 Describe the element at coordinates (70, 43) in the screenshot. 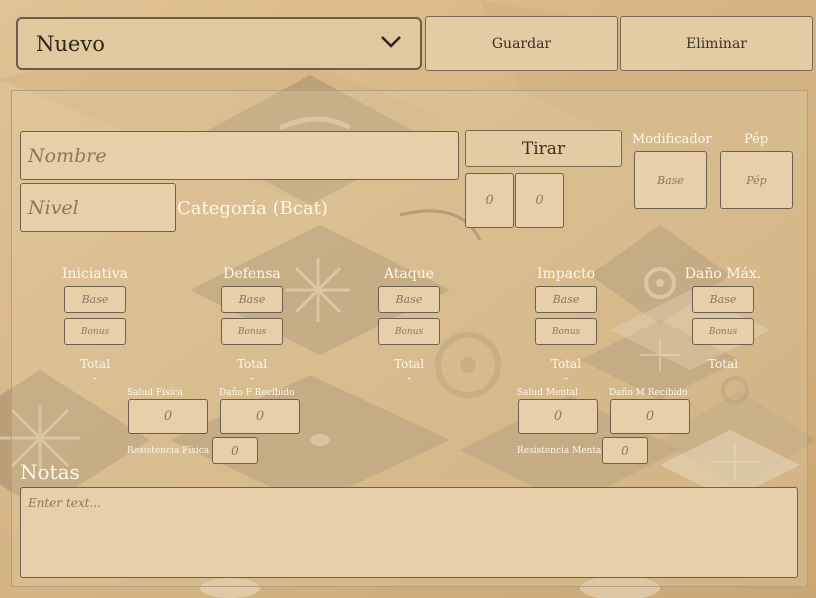

I see `character-select-value: Nuevo` at that location.